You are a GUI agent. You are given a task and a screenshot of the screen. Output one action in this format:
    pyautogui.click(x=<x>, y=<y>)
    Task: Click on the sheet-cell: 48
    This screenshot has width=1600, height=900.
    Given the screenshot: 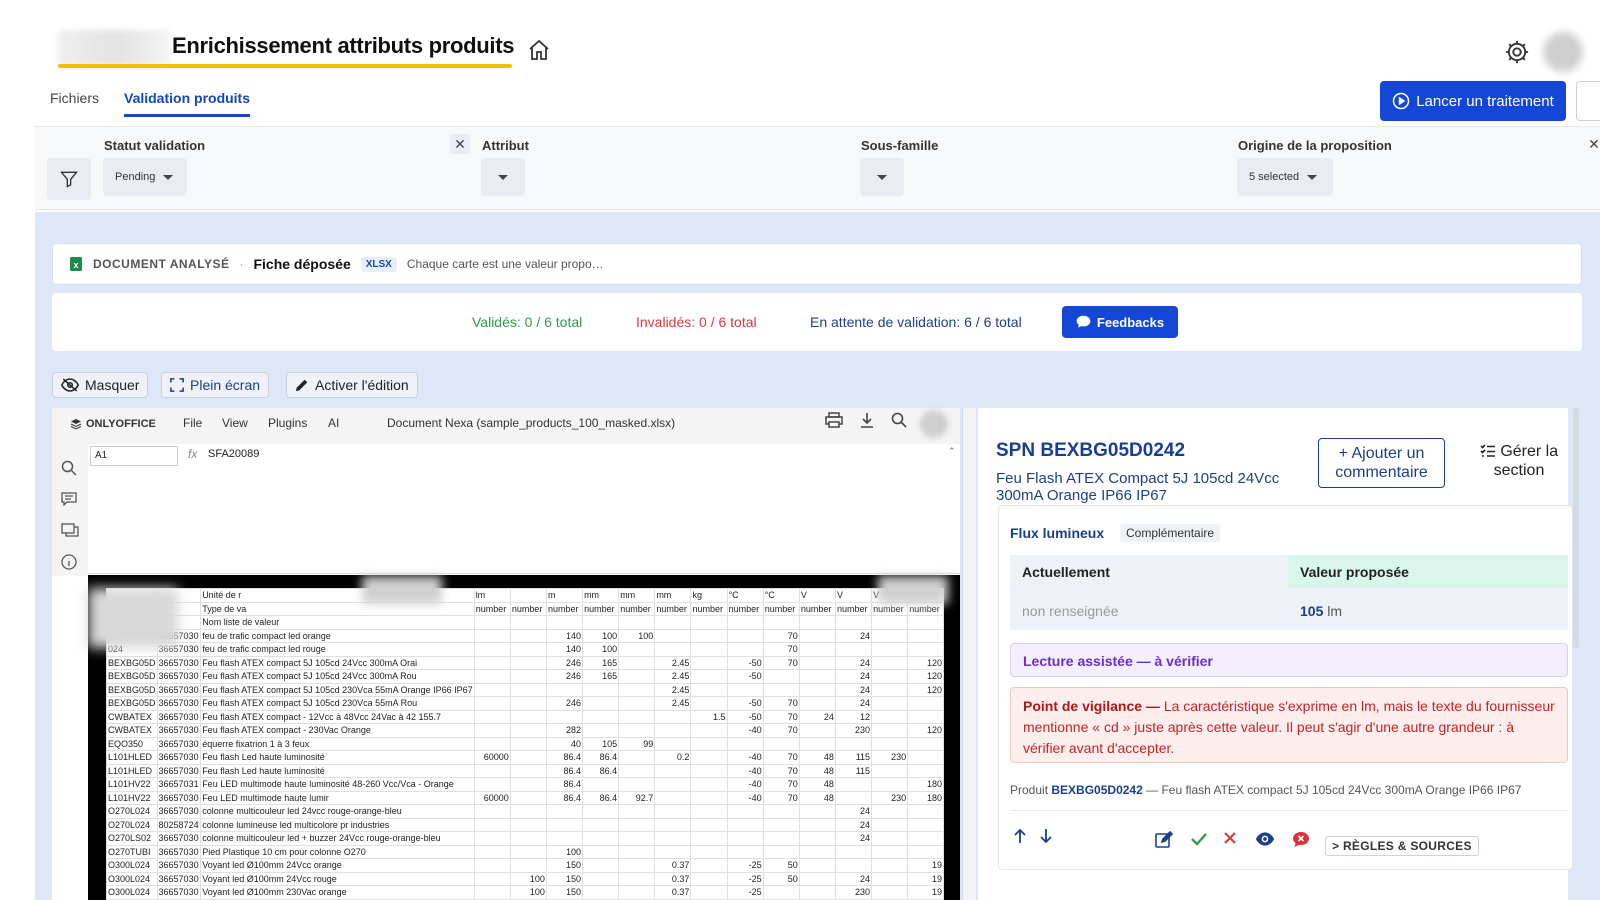 What is the action you would take?
    pyautogui.click(x=817, y=784)
    